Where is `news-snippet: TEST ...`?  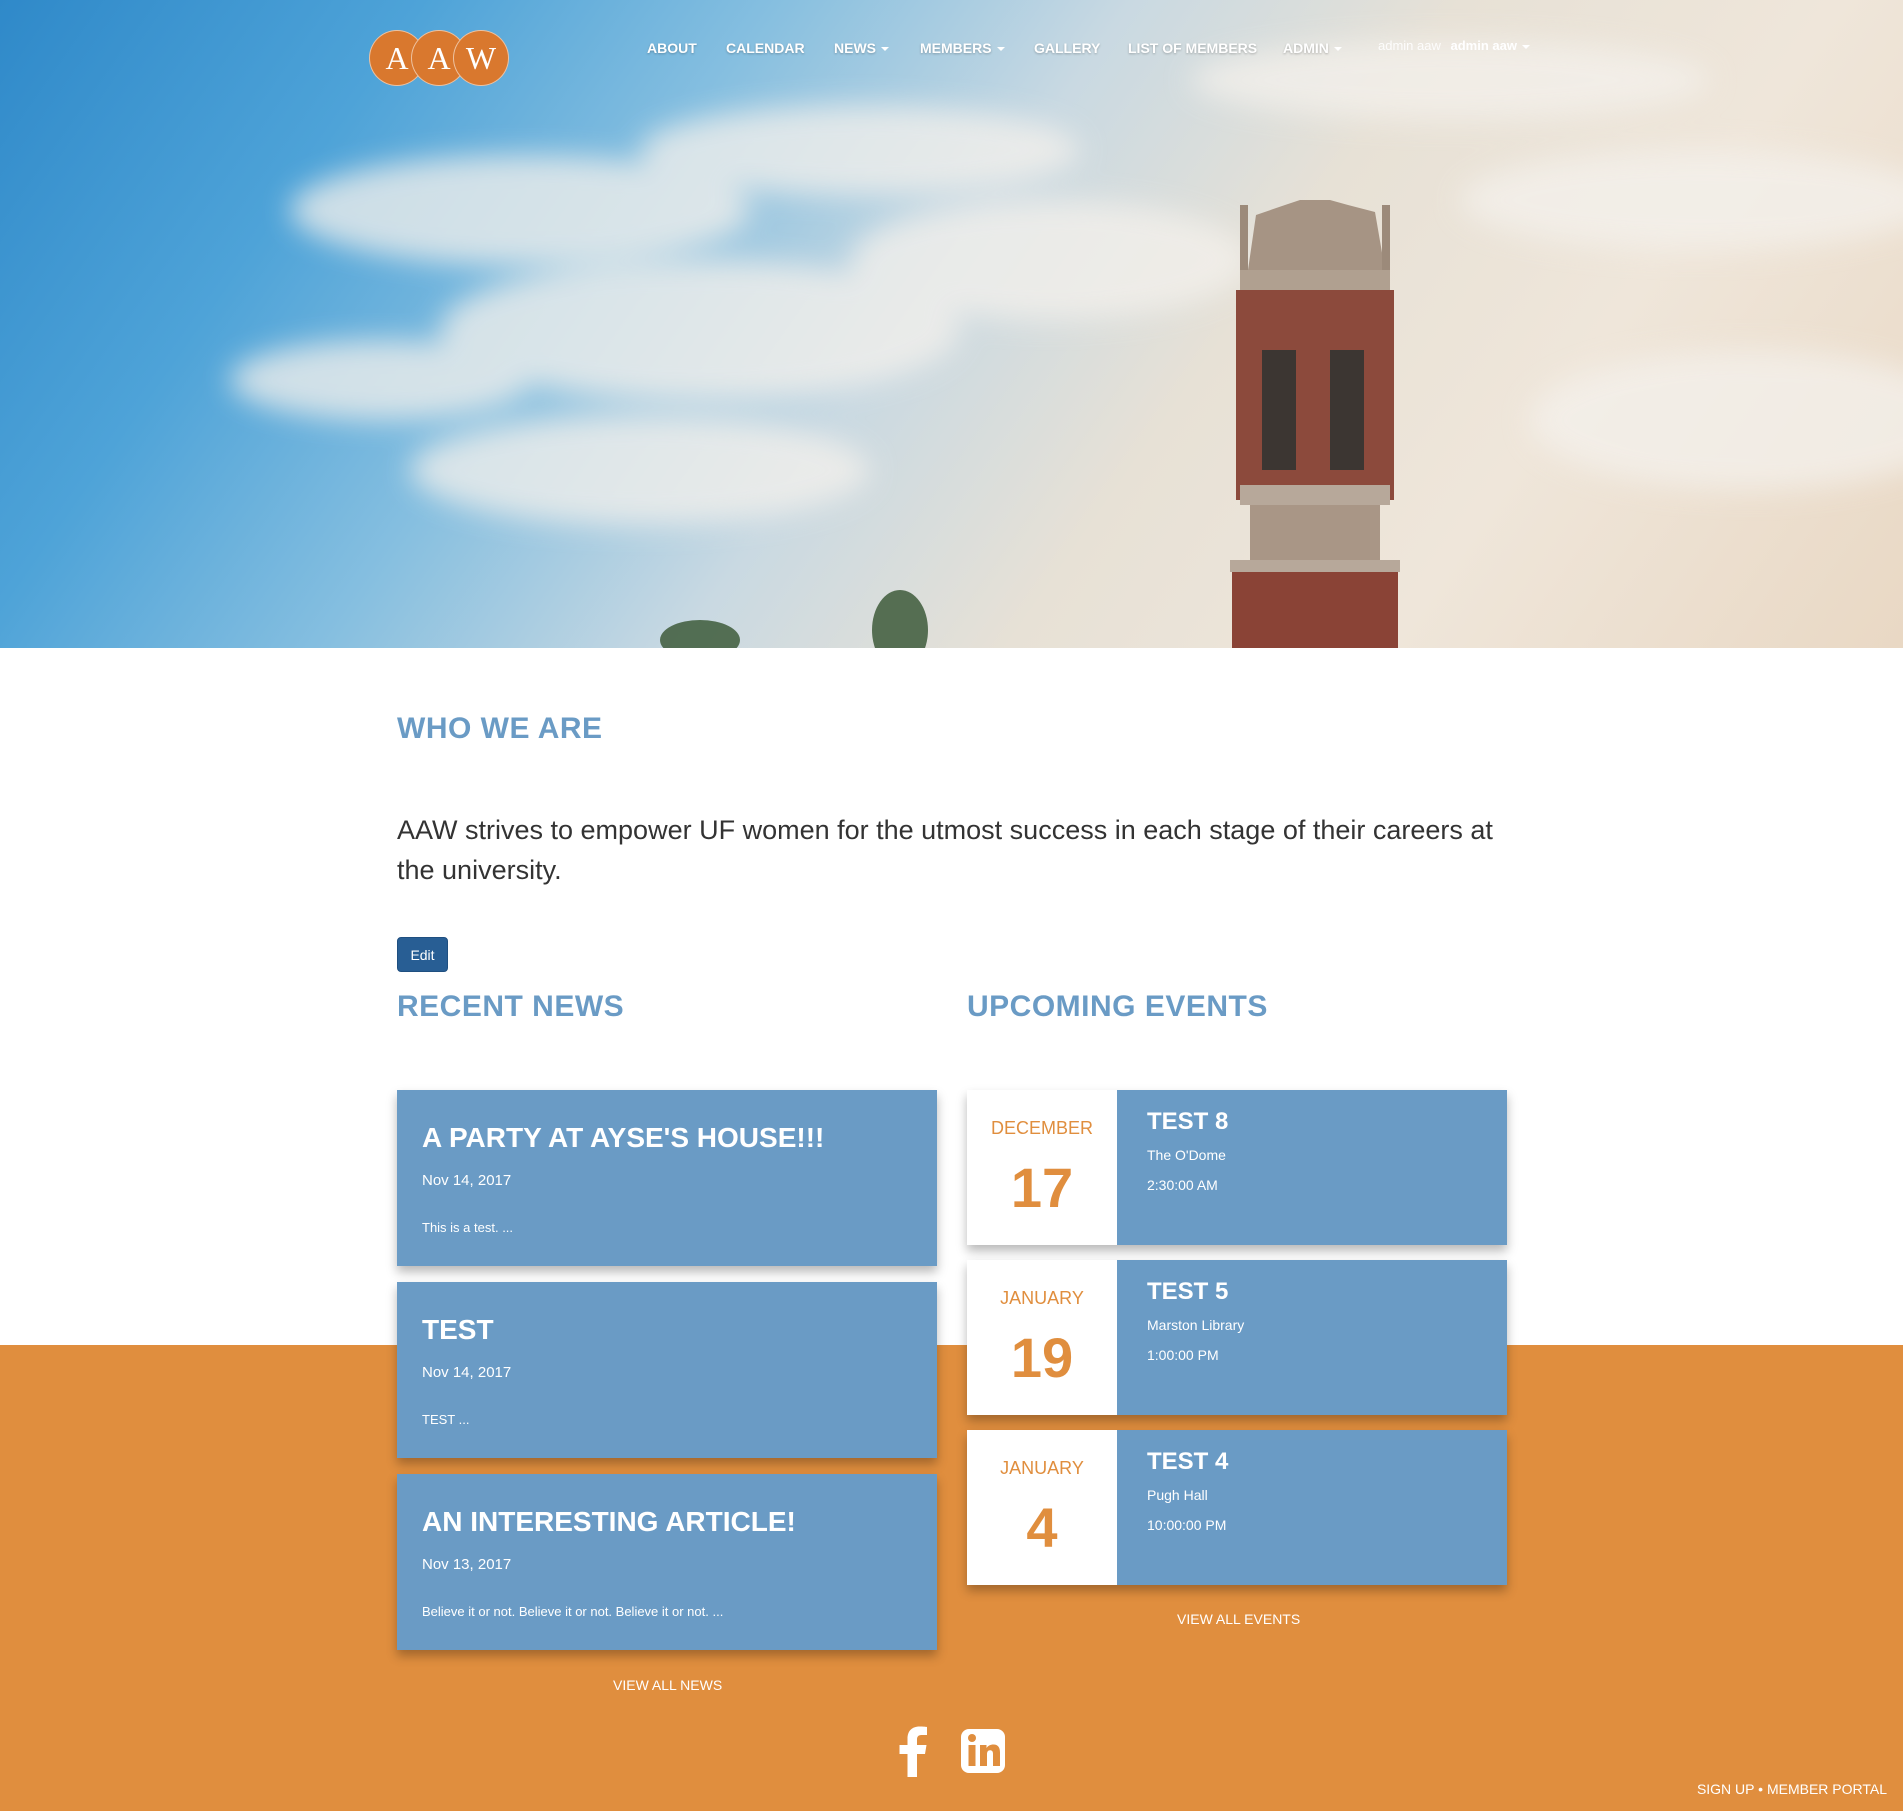
news-snippet: TEST ... is located at coordinates (446, 1419).